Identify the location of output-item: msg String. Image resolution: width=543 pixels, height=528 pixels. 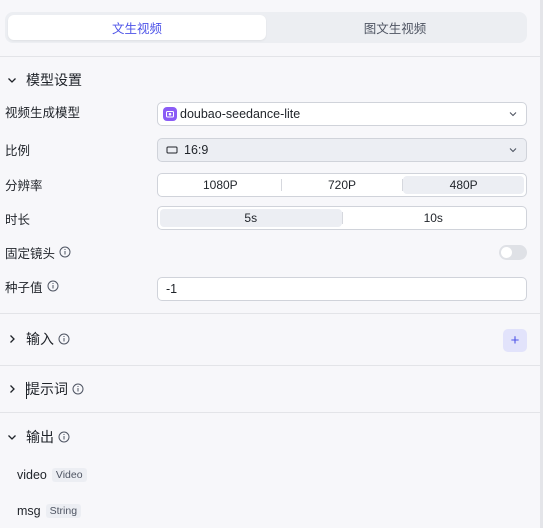
(49, 511).